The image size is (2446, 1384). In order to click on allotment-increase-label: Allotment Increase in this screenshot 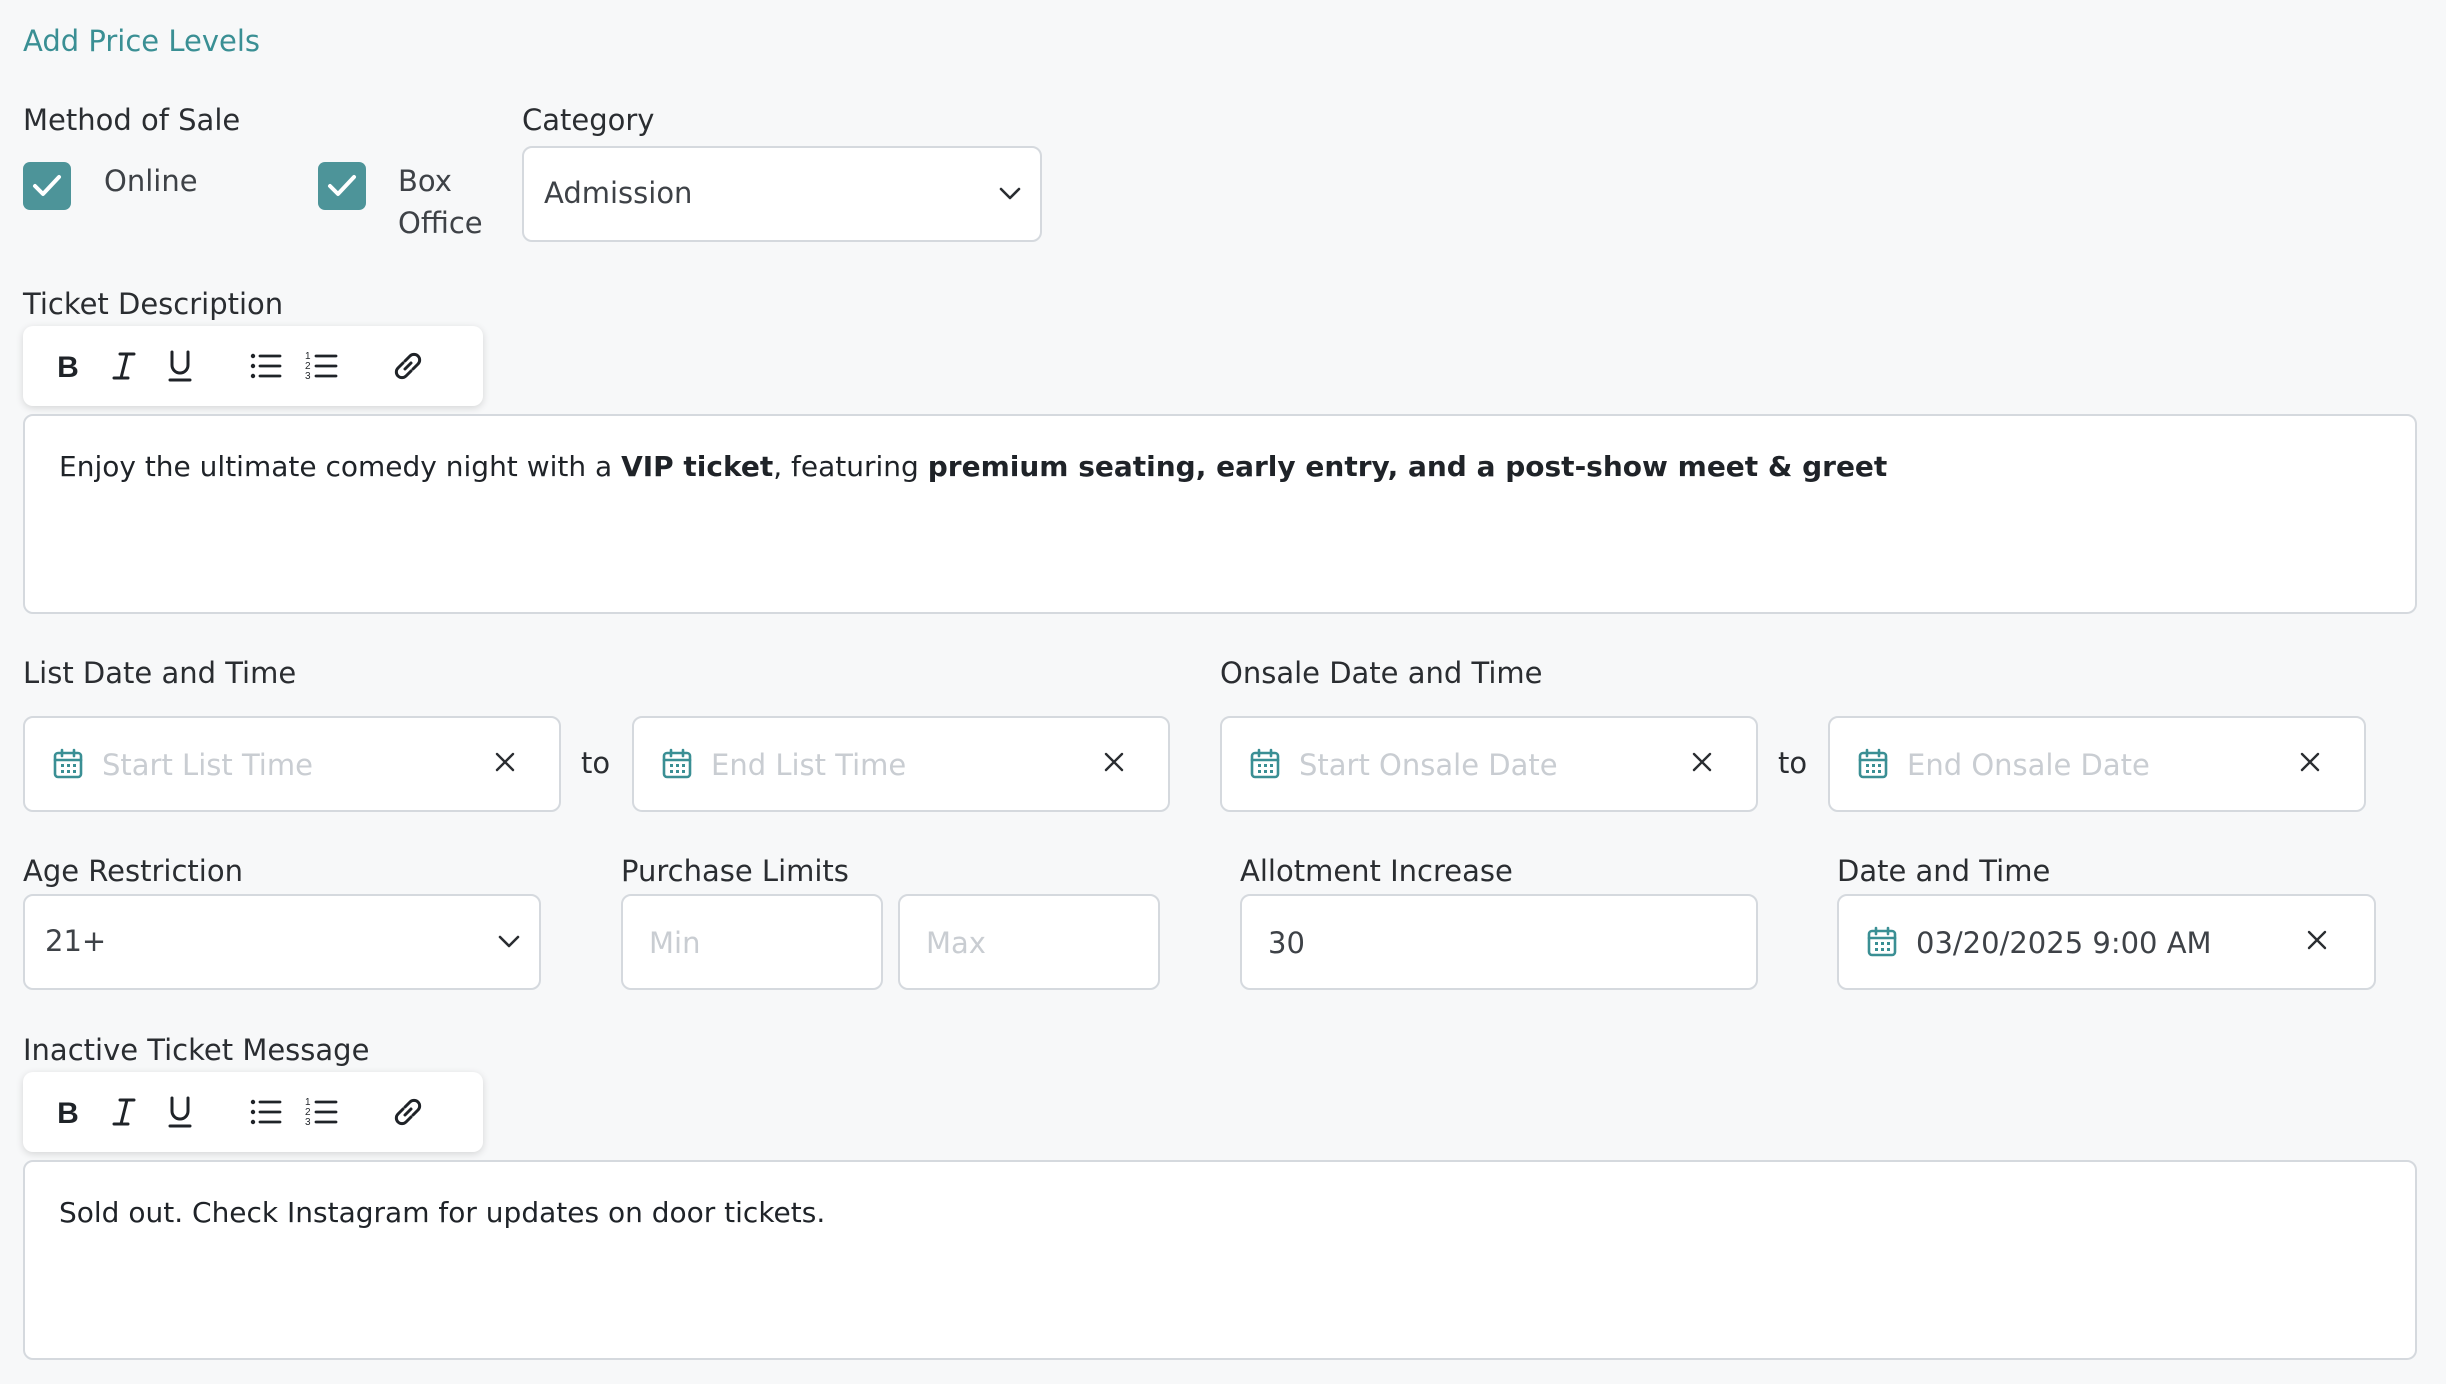, I will do `click(1376, 871)`.